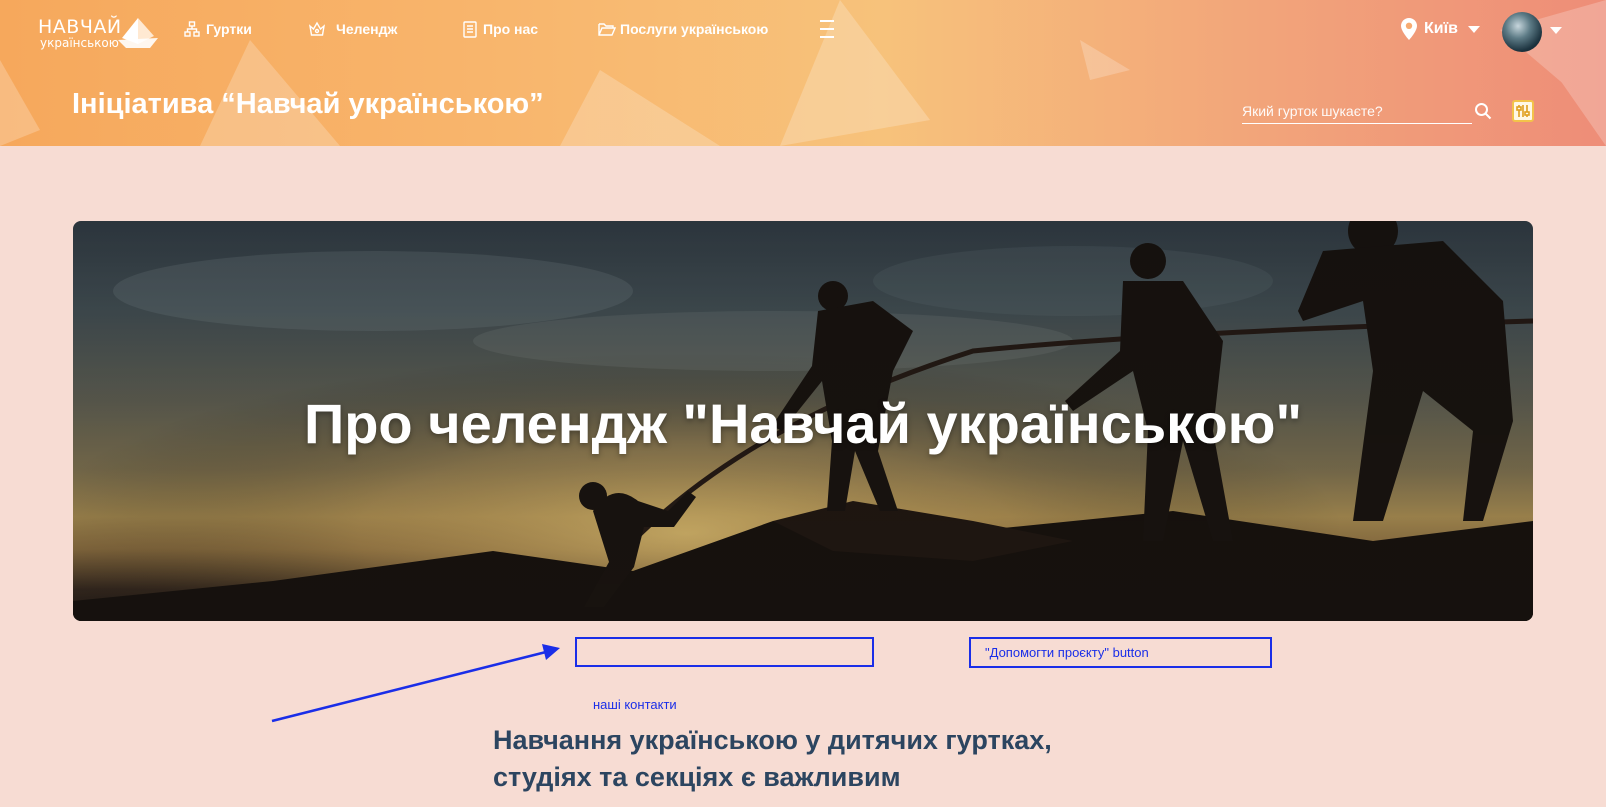  What do you see at coordinates (724, 652) in the screenshot?
I see `annotation-box-empty` at bounding box center [724, 652].